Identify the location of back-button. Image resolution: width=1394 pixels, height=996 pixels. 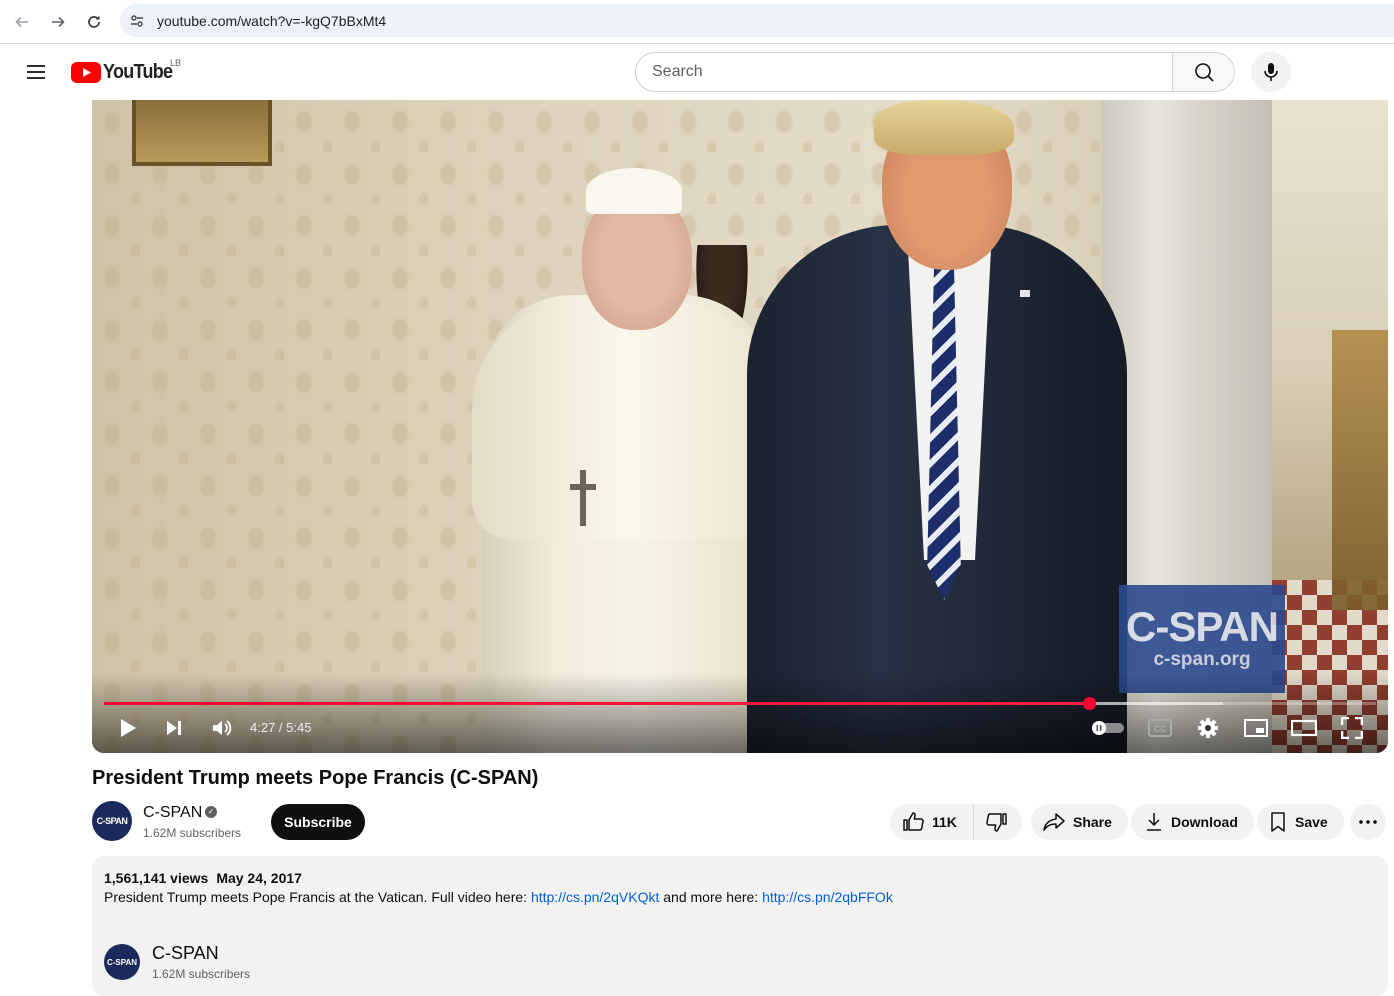
(22, 22).